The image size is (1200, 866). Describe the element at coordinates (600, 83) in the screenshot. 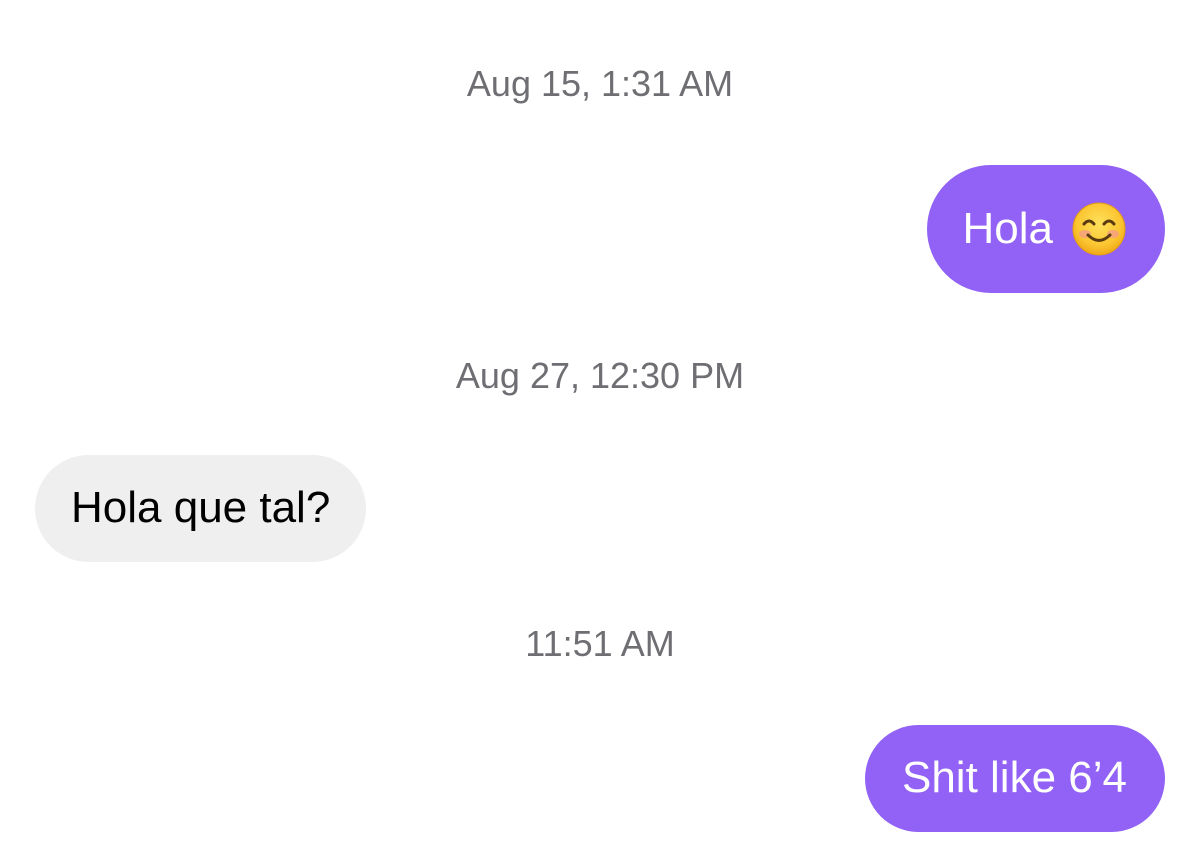

I see `message-timestamp: Aug 15, 1:31 AM` at that location.